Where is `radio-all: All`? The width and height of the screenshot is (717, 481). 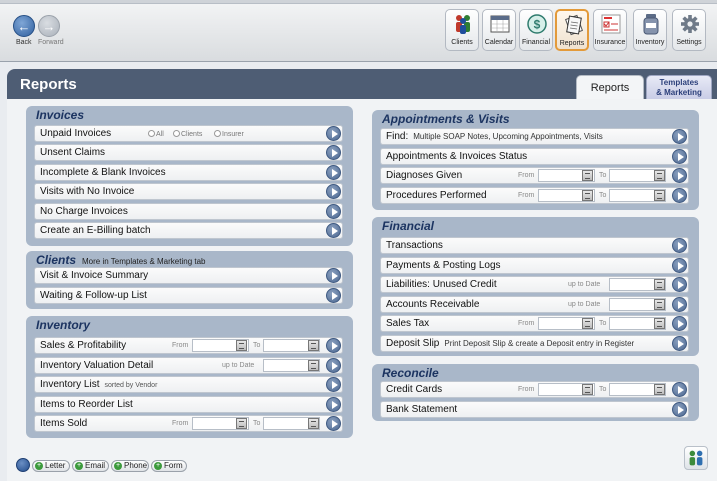 radio-all: All is located at coordinates (156, 134).